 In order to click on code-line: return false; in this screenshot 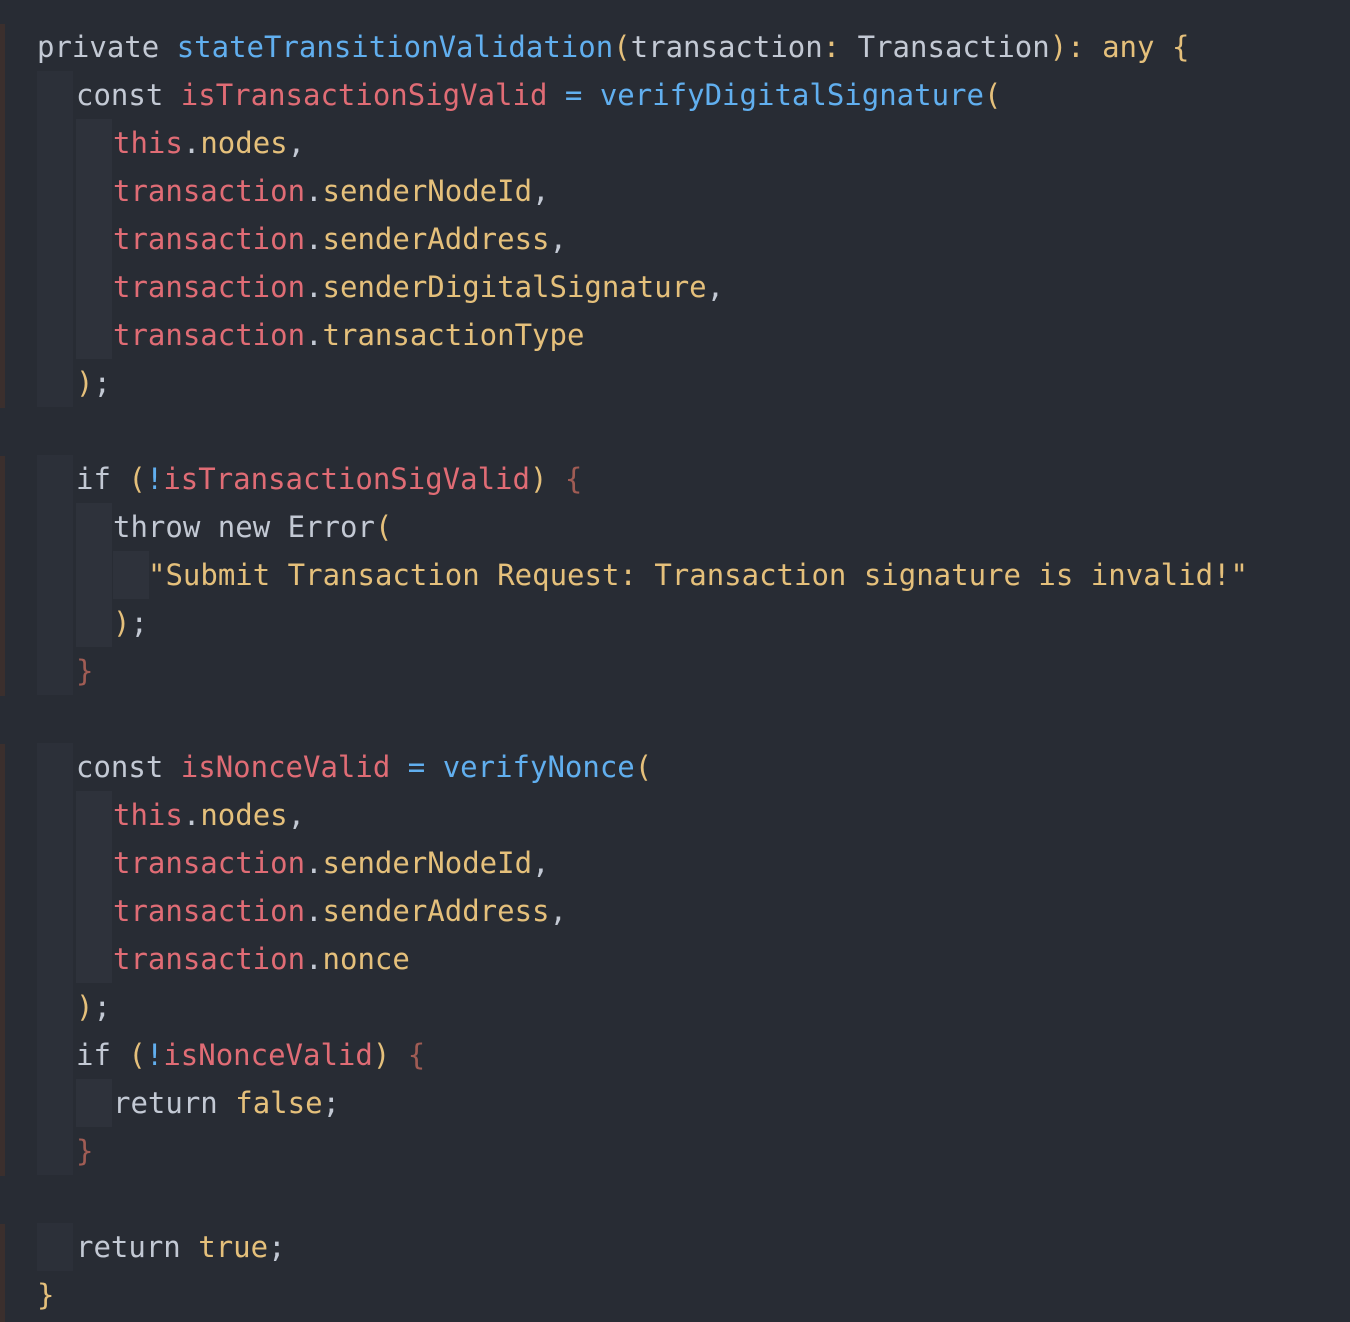, I will do `click(170, 1103)`.